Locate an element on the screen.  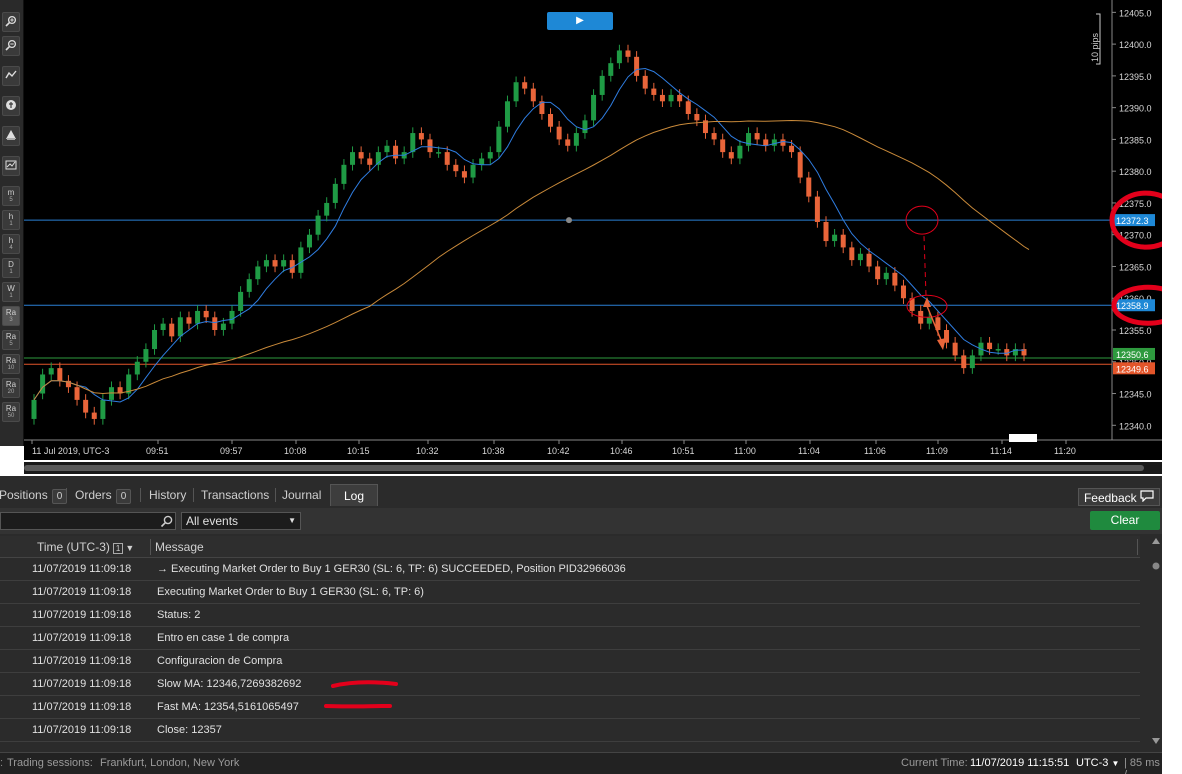
price-tick-label: 12340.0 is located at coordinates (1135, 426).